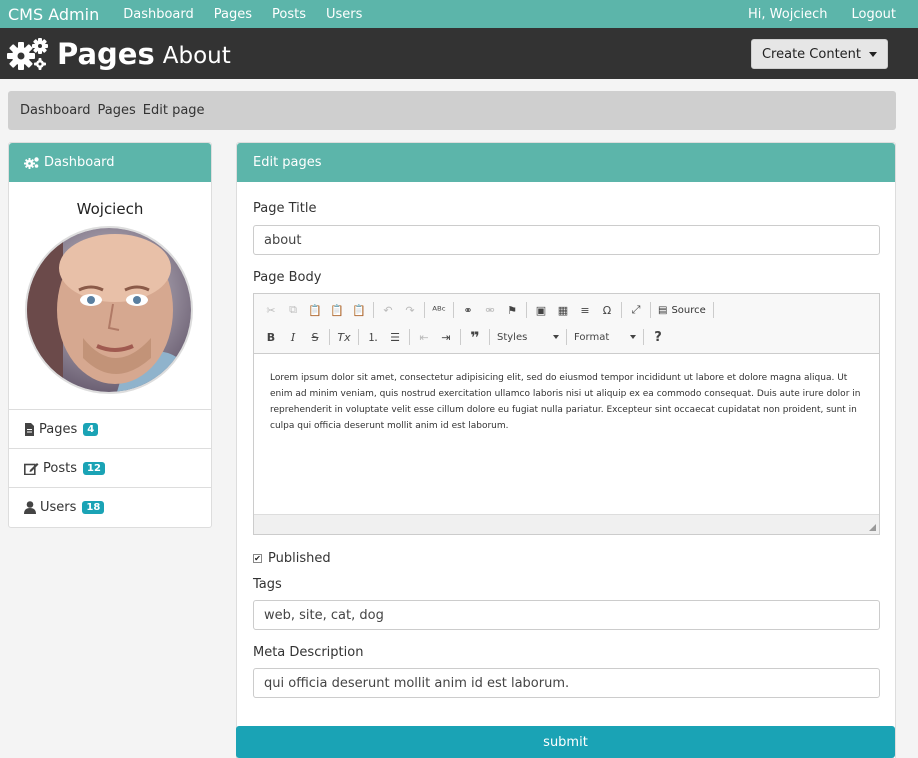 This screenshot has width=918, height=758. Describe the element at coordinates (287, 277) in the screenshot. I see `body-label: Page Body` at that location.